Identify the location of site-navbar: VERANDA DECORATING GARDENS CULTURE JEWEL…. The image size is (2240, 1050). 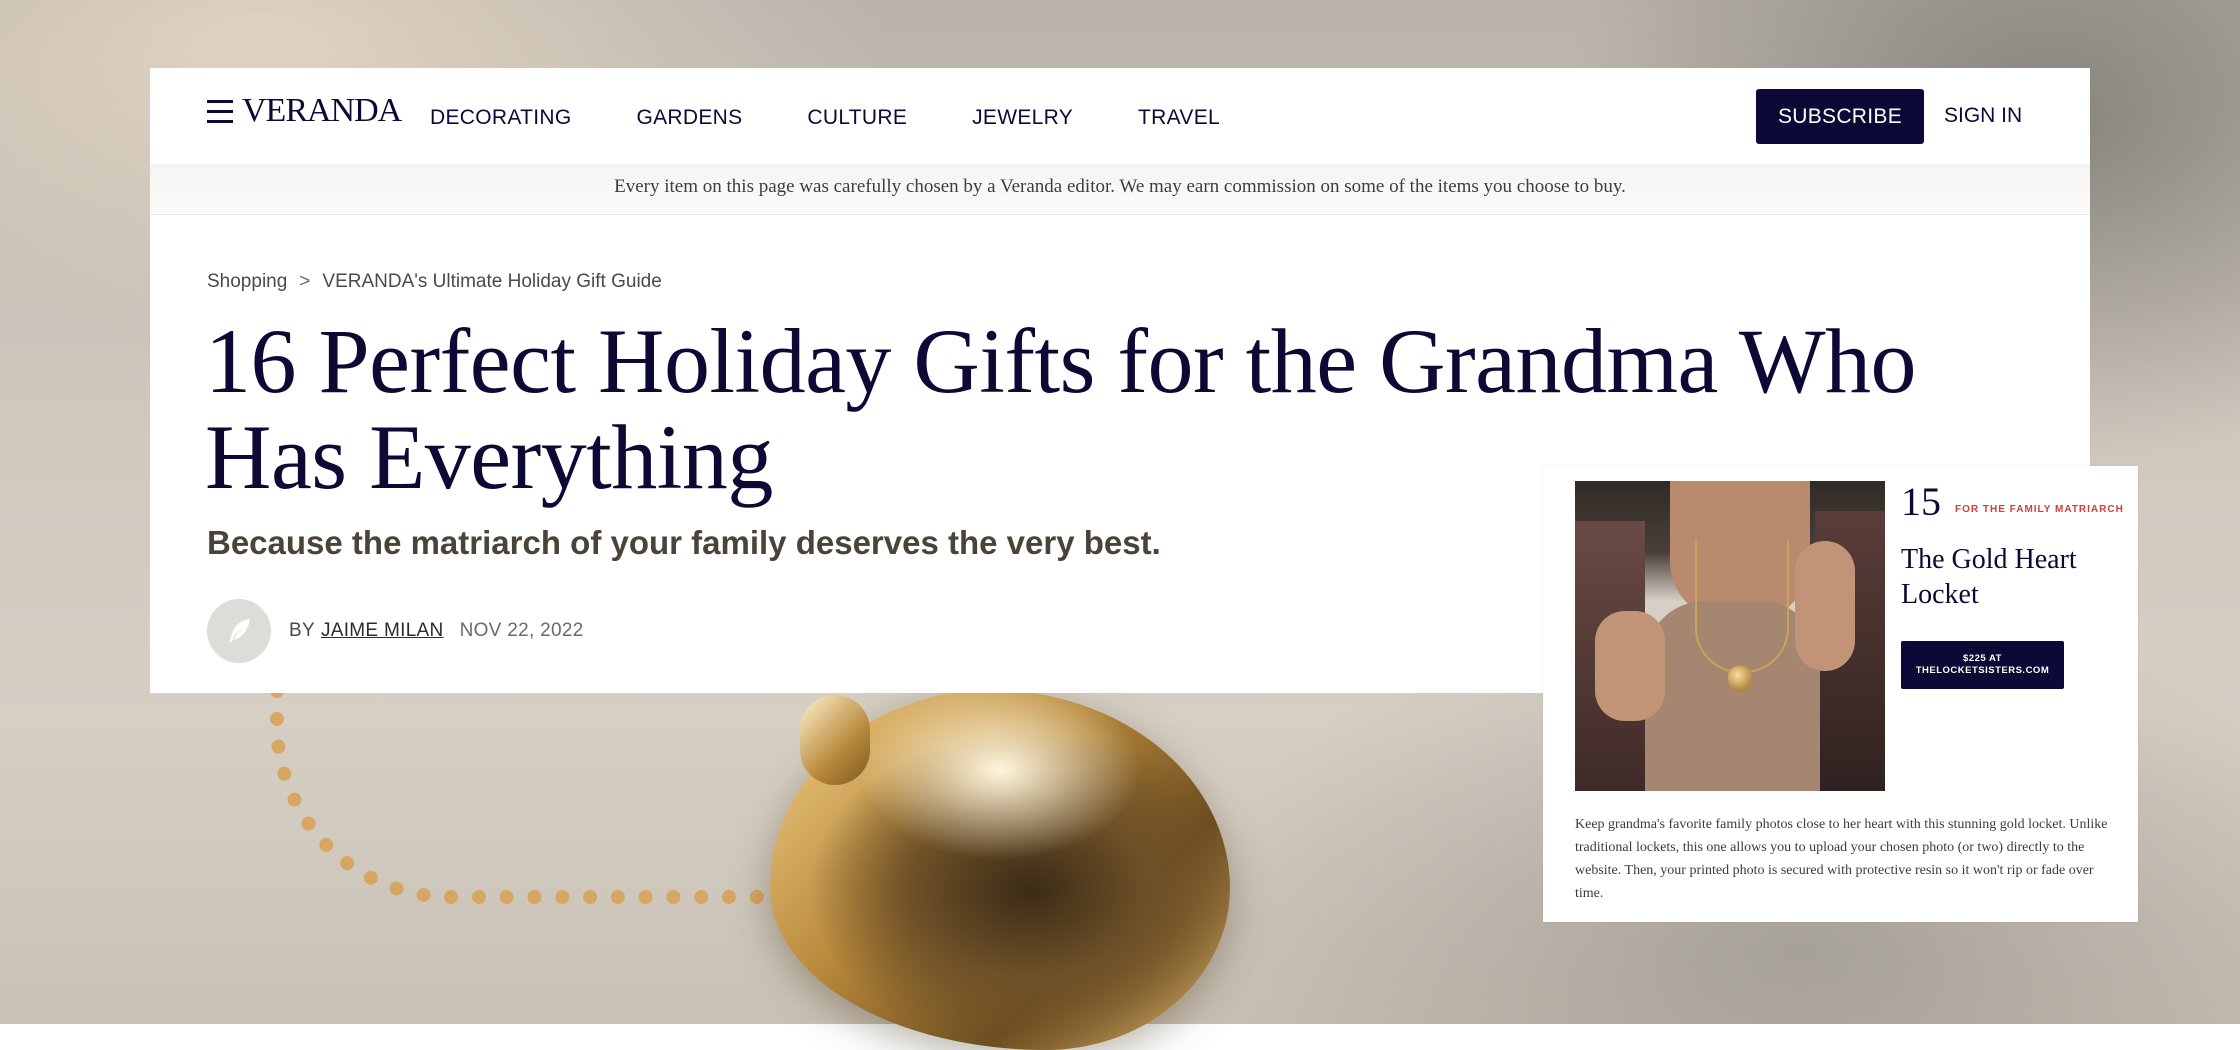
(1120, 116).